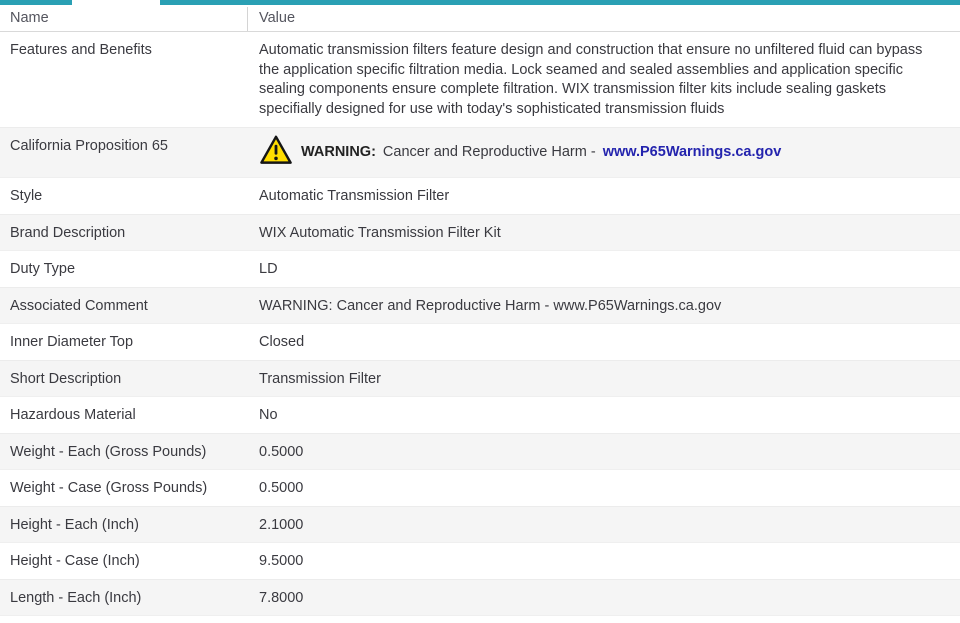  Describe the element at coordinates (480, 269) in the screenshot. I see `table-row: Duty Type LD` at that location.